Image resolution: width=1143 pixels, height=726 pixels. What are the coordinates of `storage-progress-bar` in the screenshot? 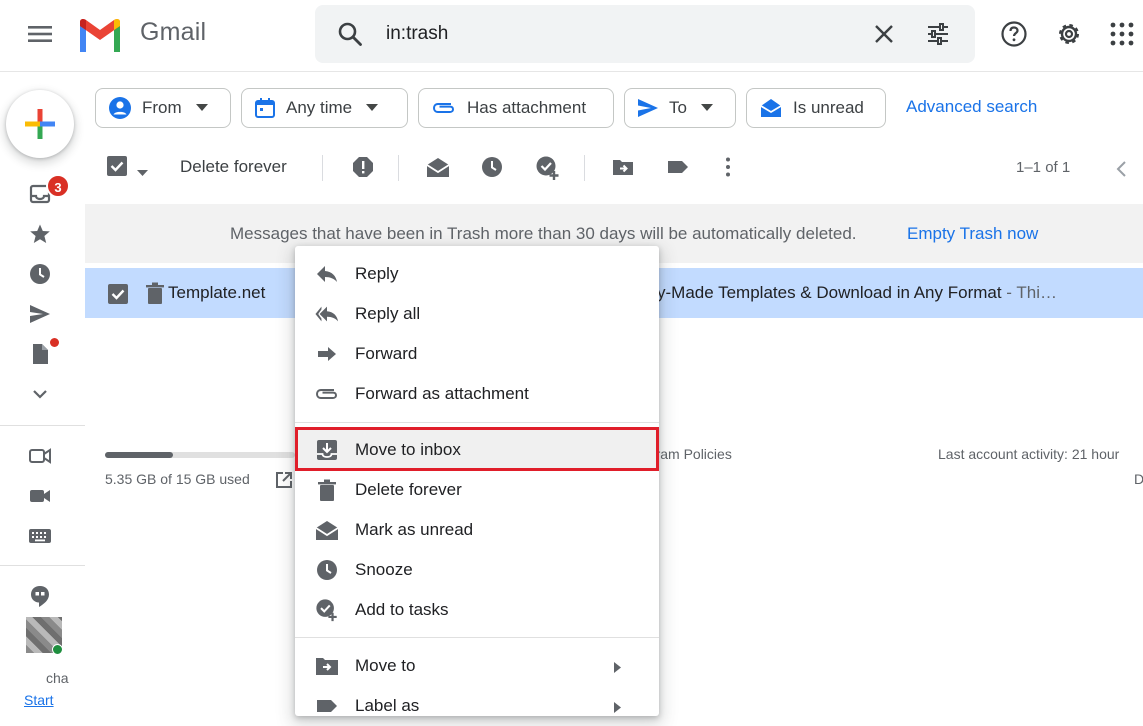 It's located at (200, 455).